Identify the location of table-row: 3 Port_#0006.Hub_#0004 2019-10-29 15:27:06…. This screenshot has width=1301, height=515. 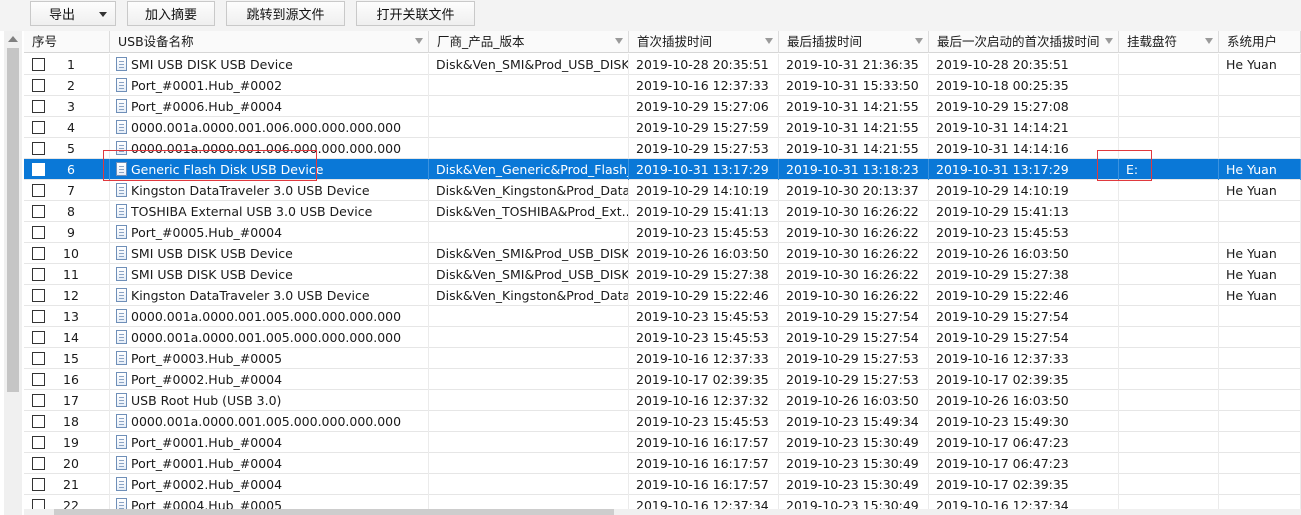
(662, 106).